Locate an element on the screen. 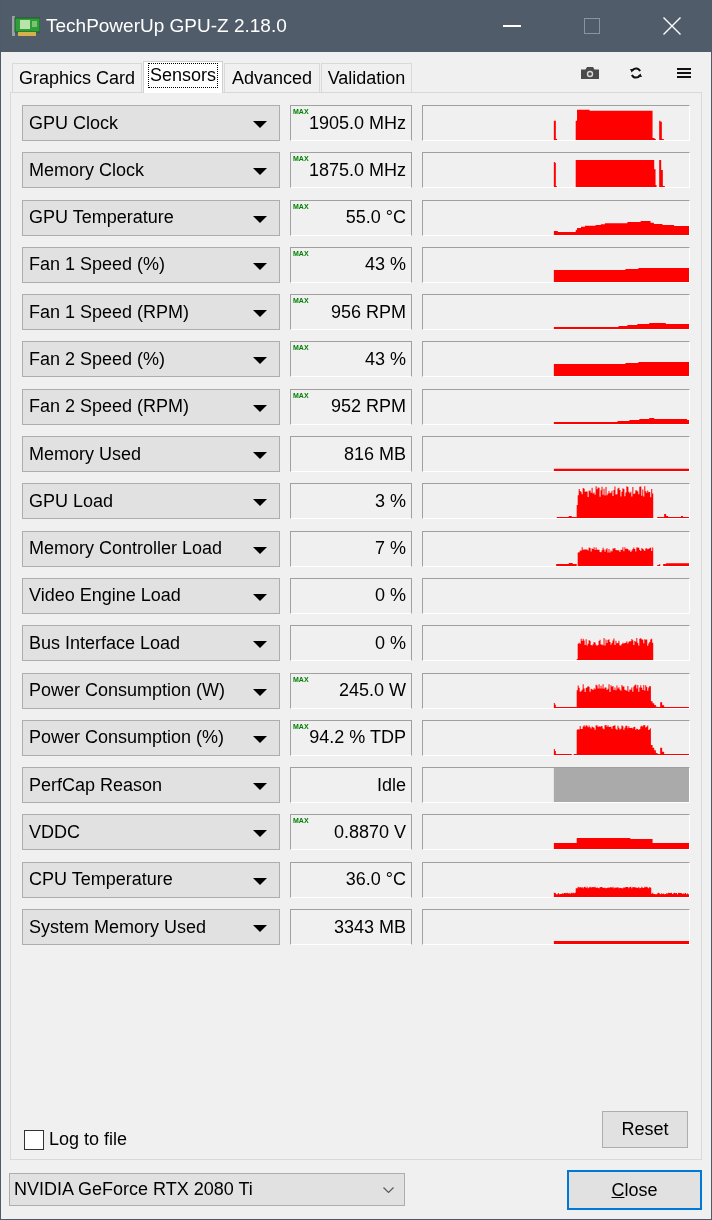 Image resolution: width=712 pixels, height=1220 pixels. close-icon is located at coordinates (672, 26).